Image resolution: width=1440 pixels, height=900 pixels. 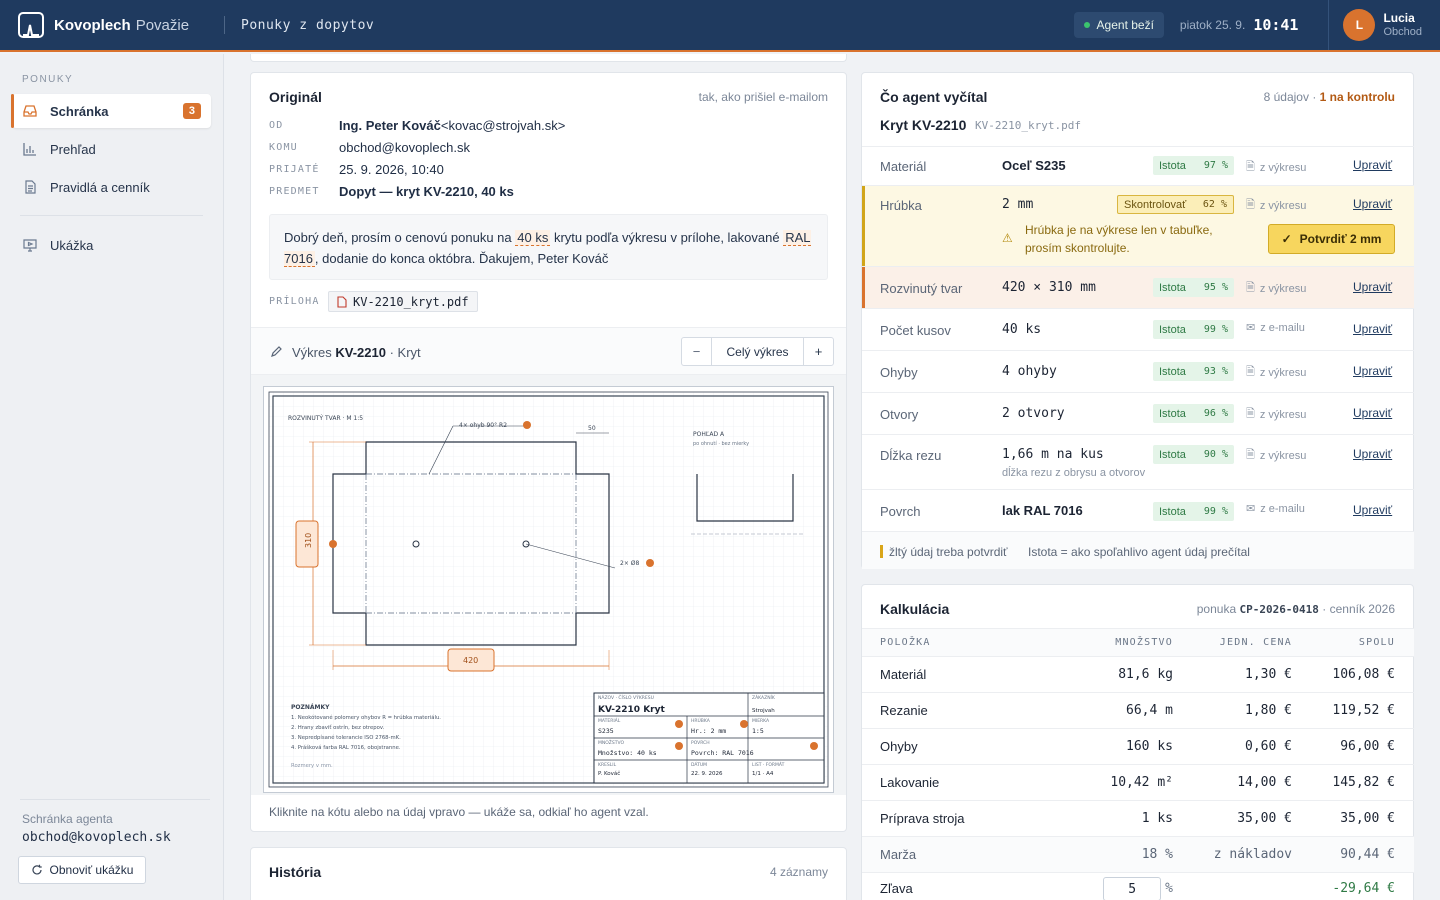 I want to click on divider, so click(x=111, y=215).